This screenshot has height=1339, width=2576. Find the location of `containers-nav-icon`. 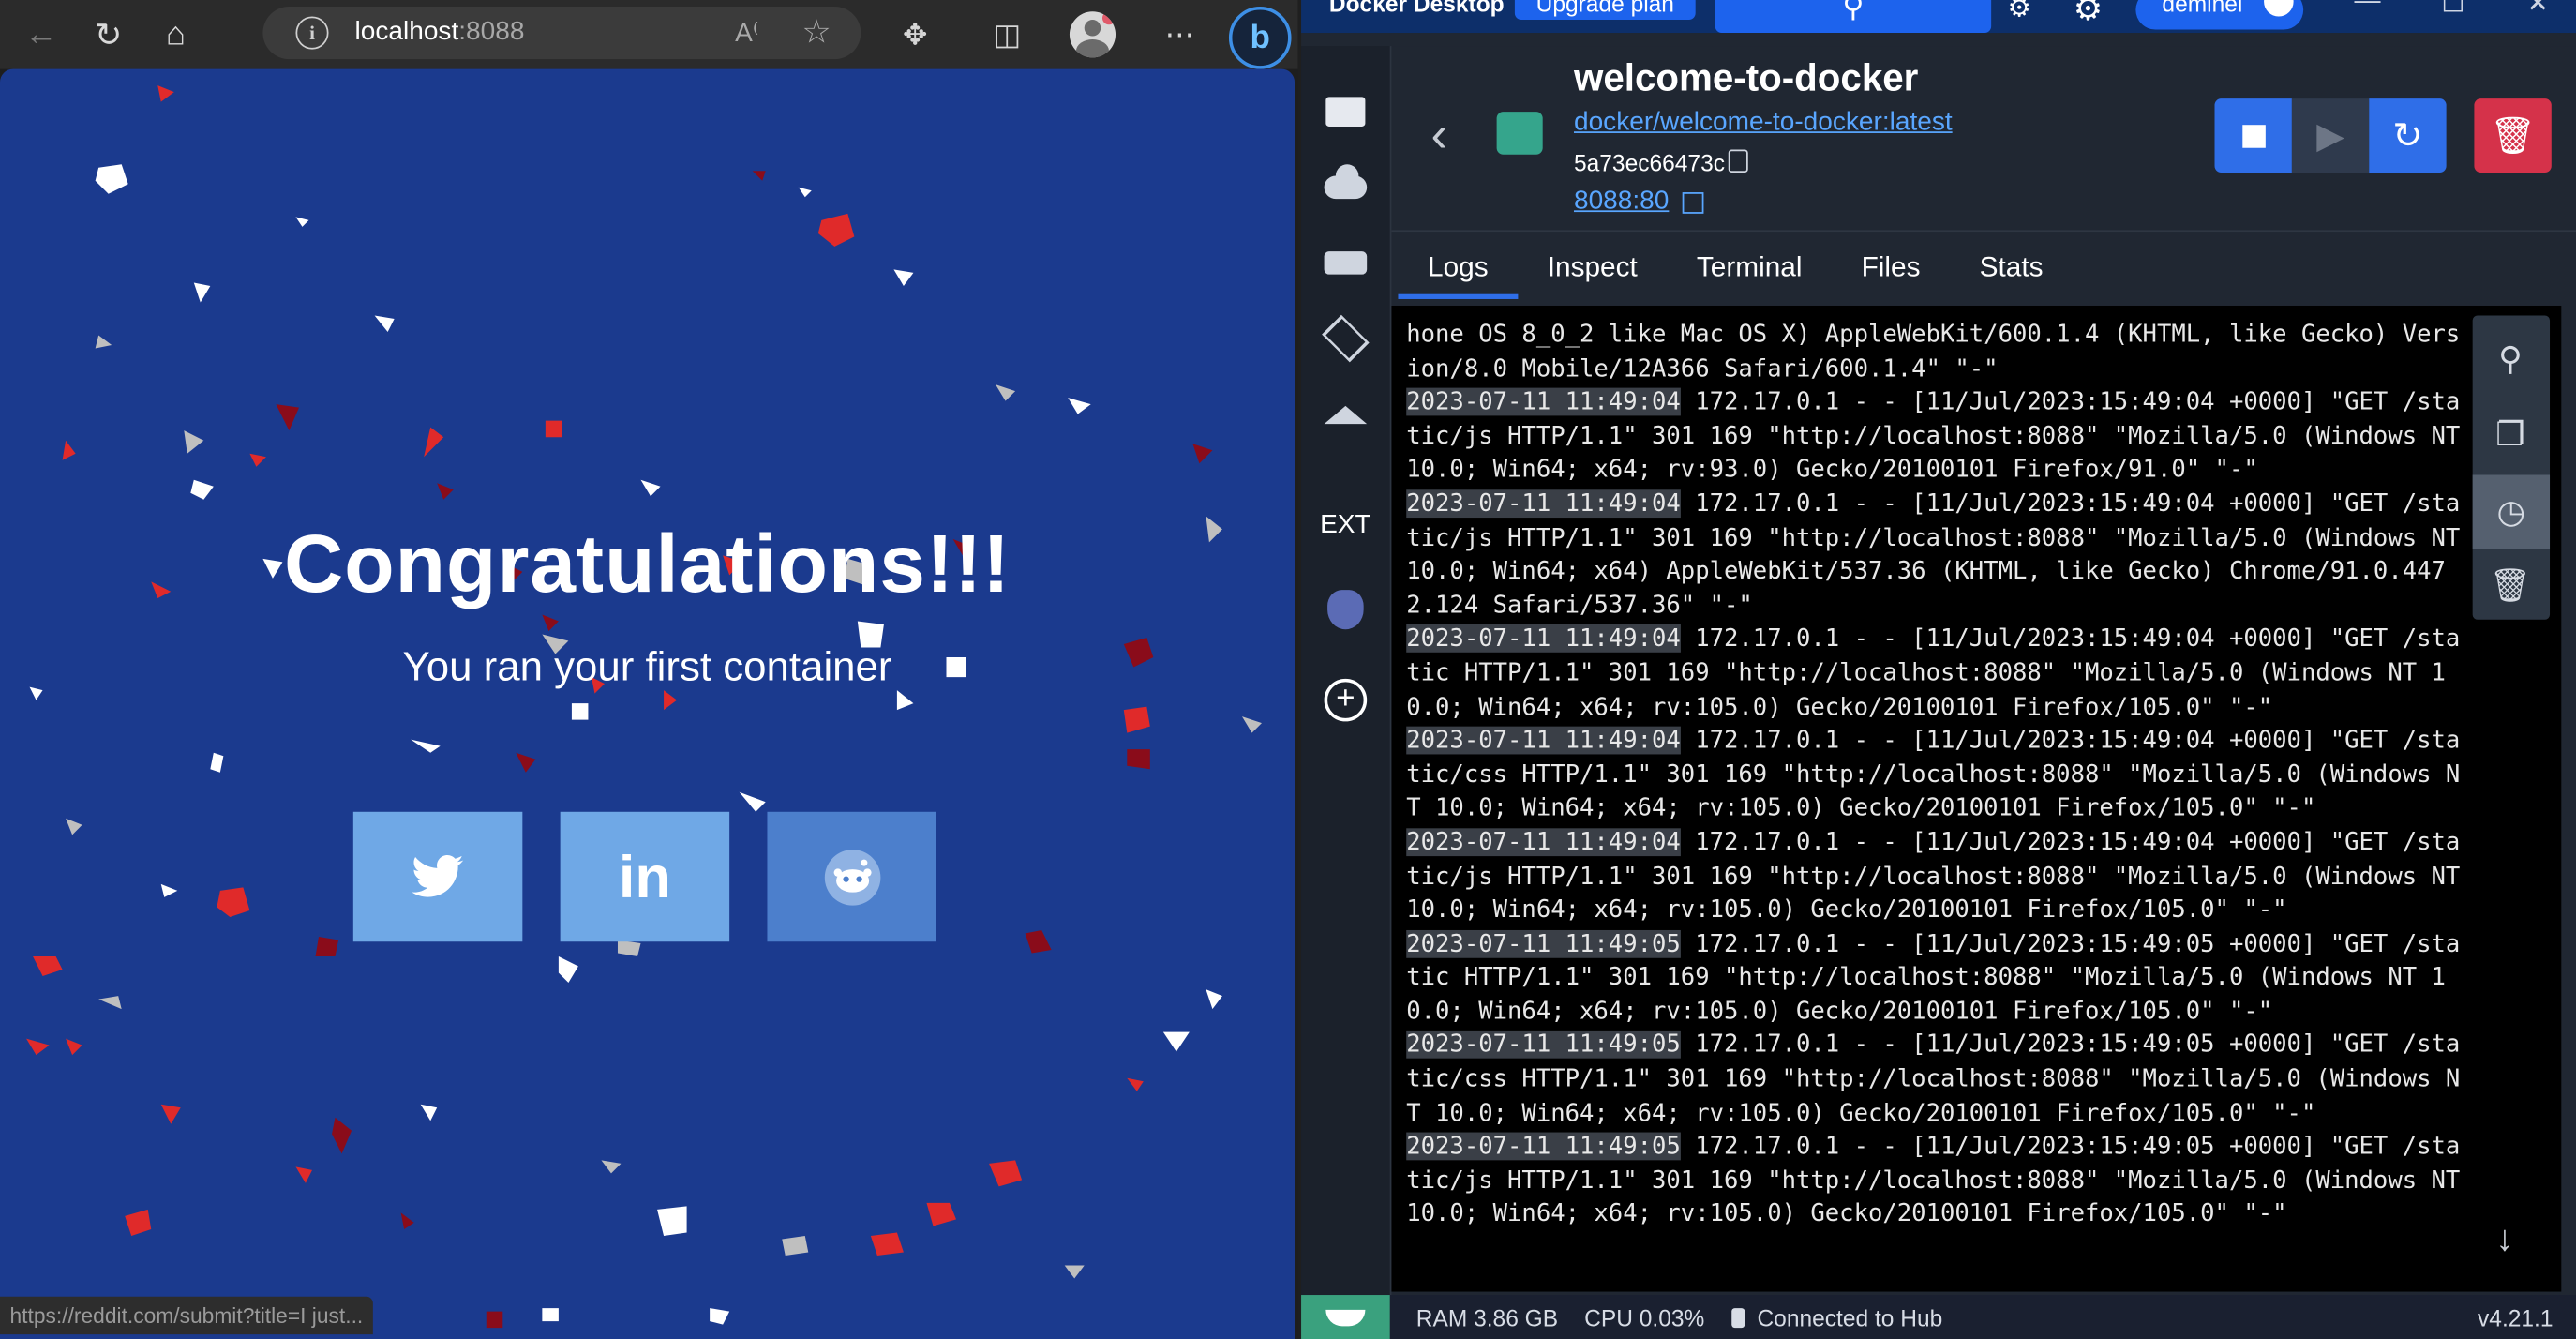

containers-nav-icon is located at coordinates (1346, 112).